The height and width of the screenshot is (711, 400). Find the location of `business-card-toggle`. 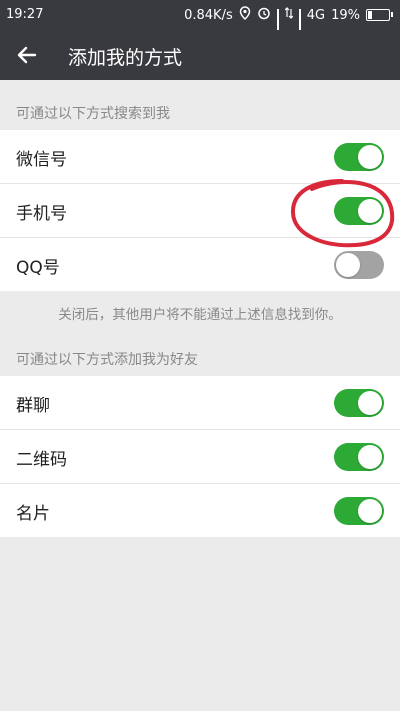

business-card-toggle is located at coordinates (359, 511).